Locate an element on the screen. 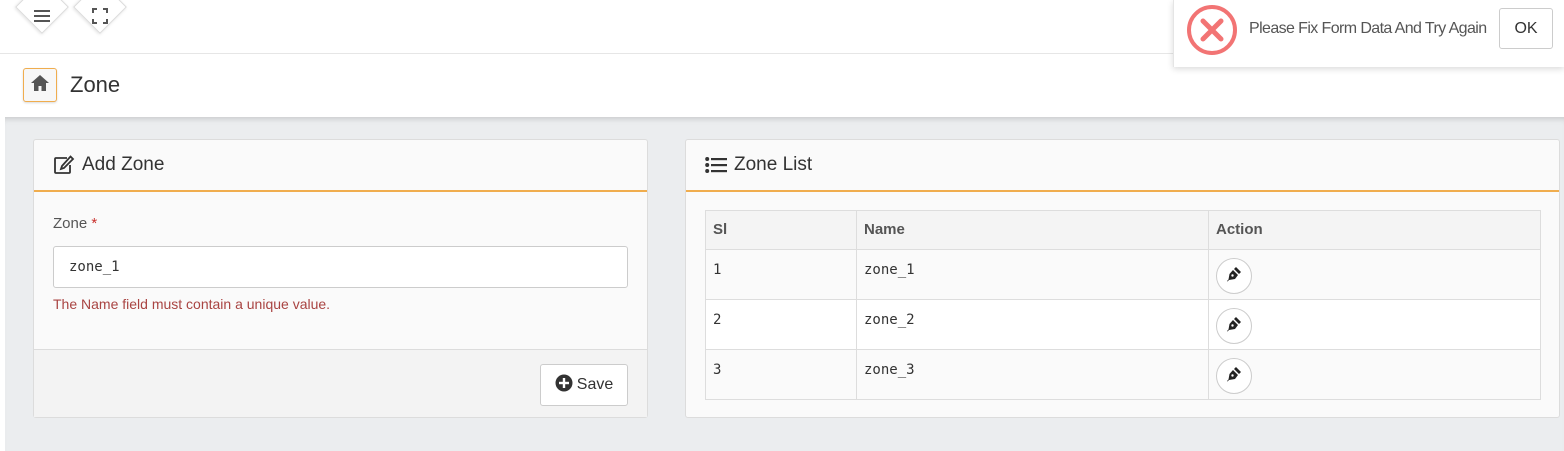 This screenshot has height=451, width=1564. table-row: 2 zone_2 is located at coordinates (1123, 324).